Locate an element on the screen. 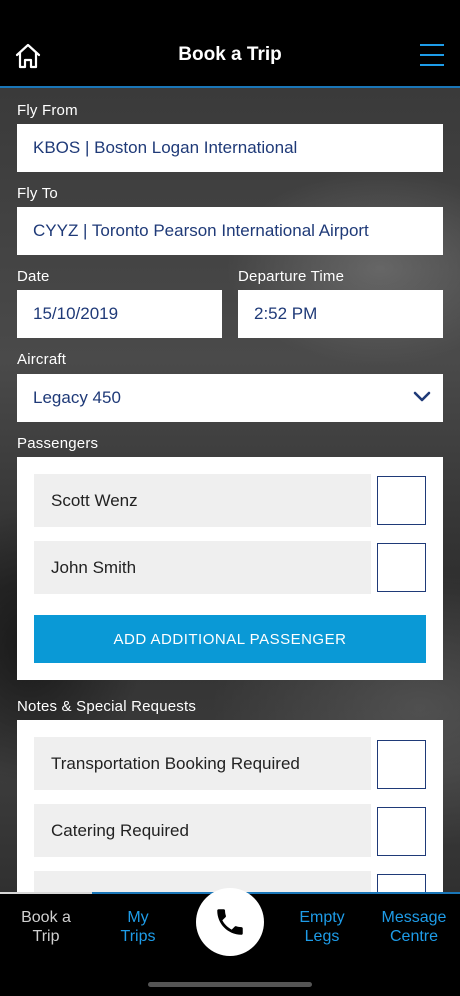  aircraft-select: Legacy 450 is located at coordinates (230, 398).